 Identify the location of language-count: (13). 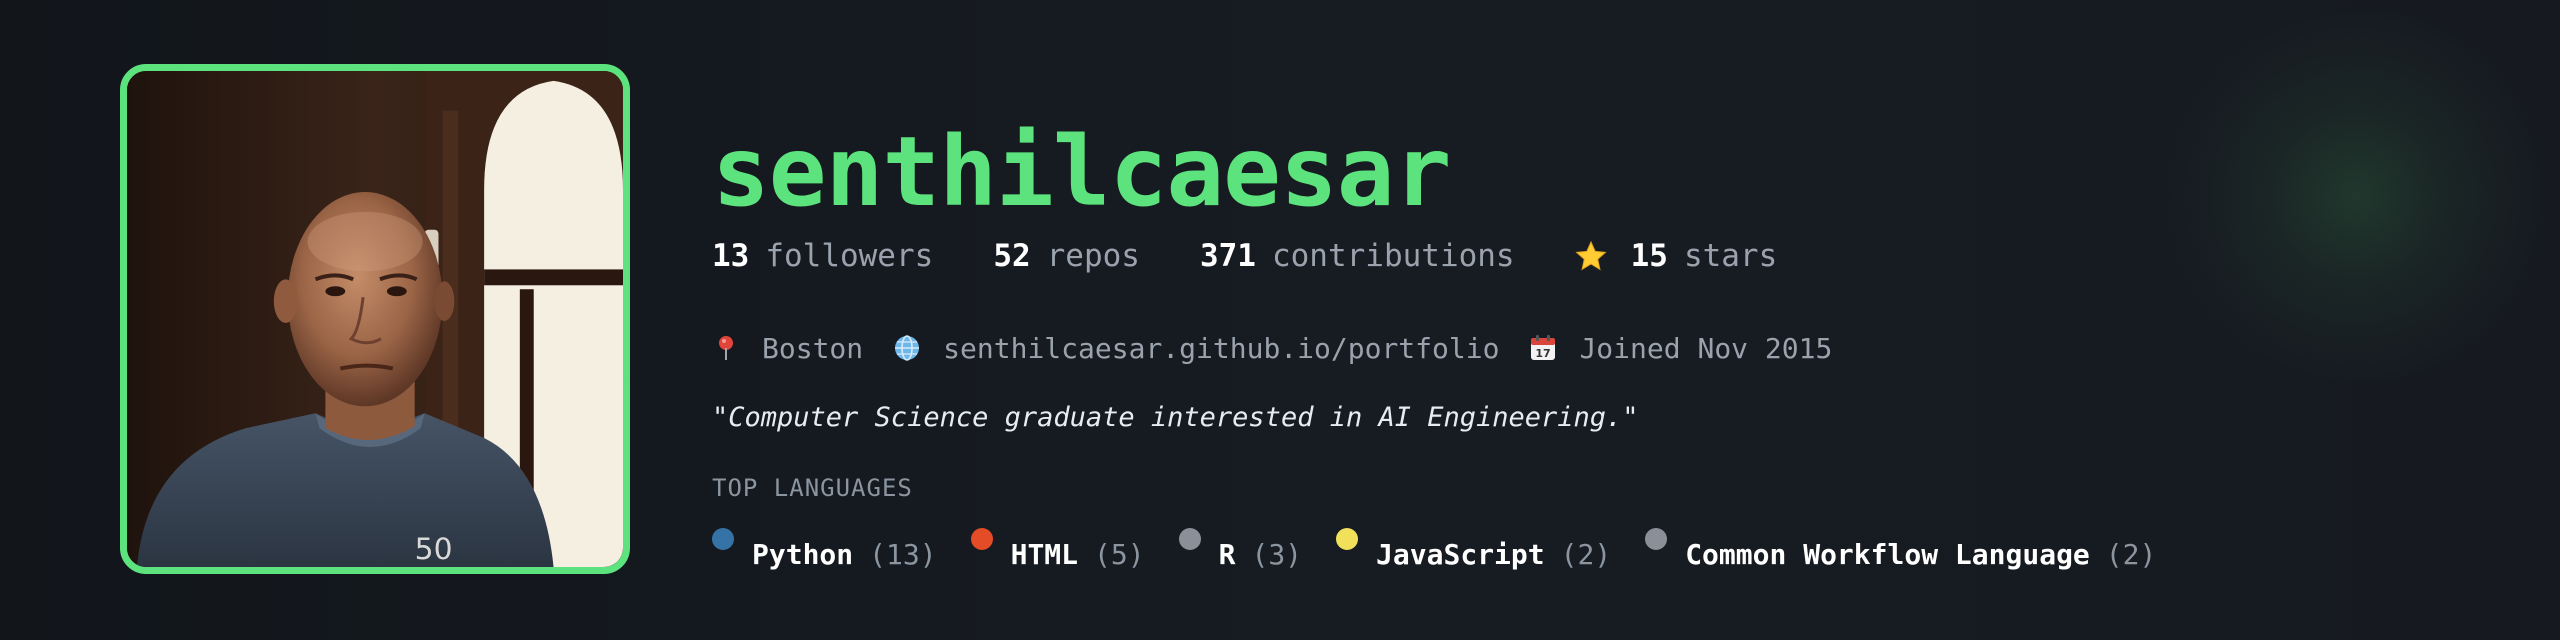
(903, 554).